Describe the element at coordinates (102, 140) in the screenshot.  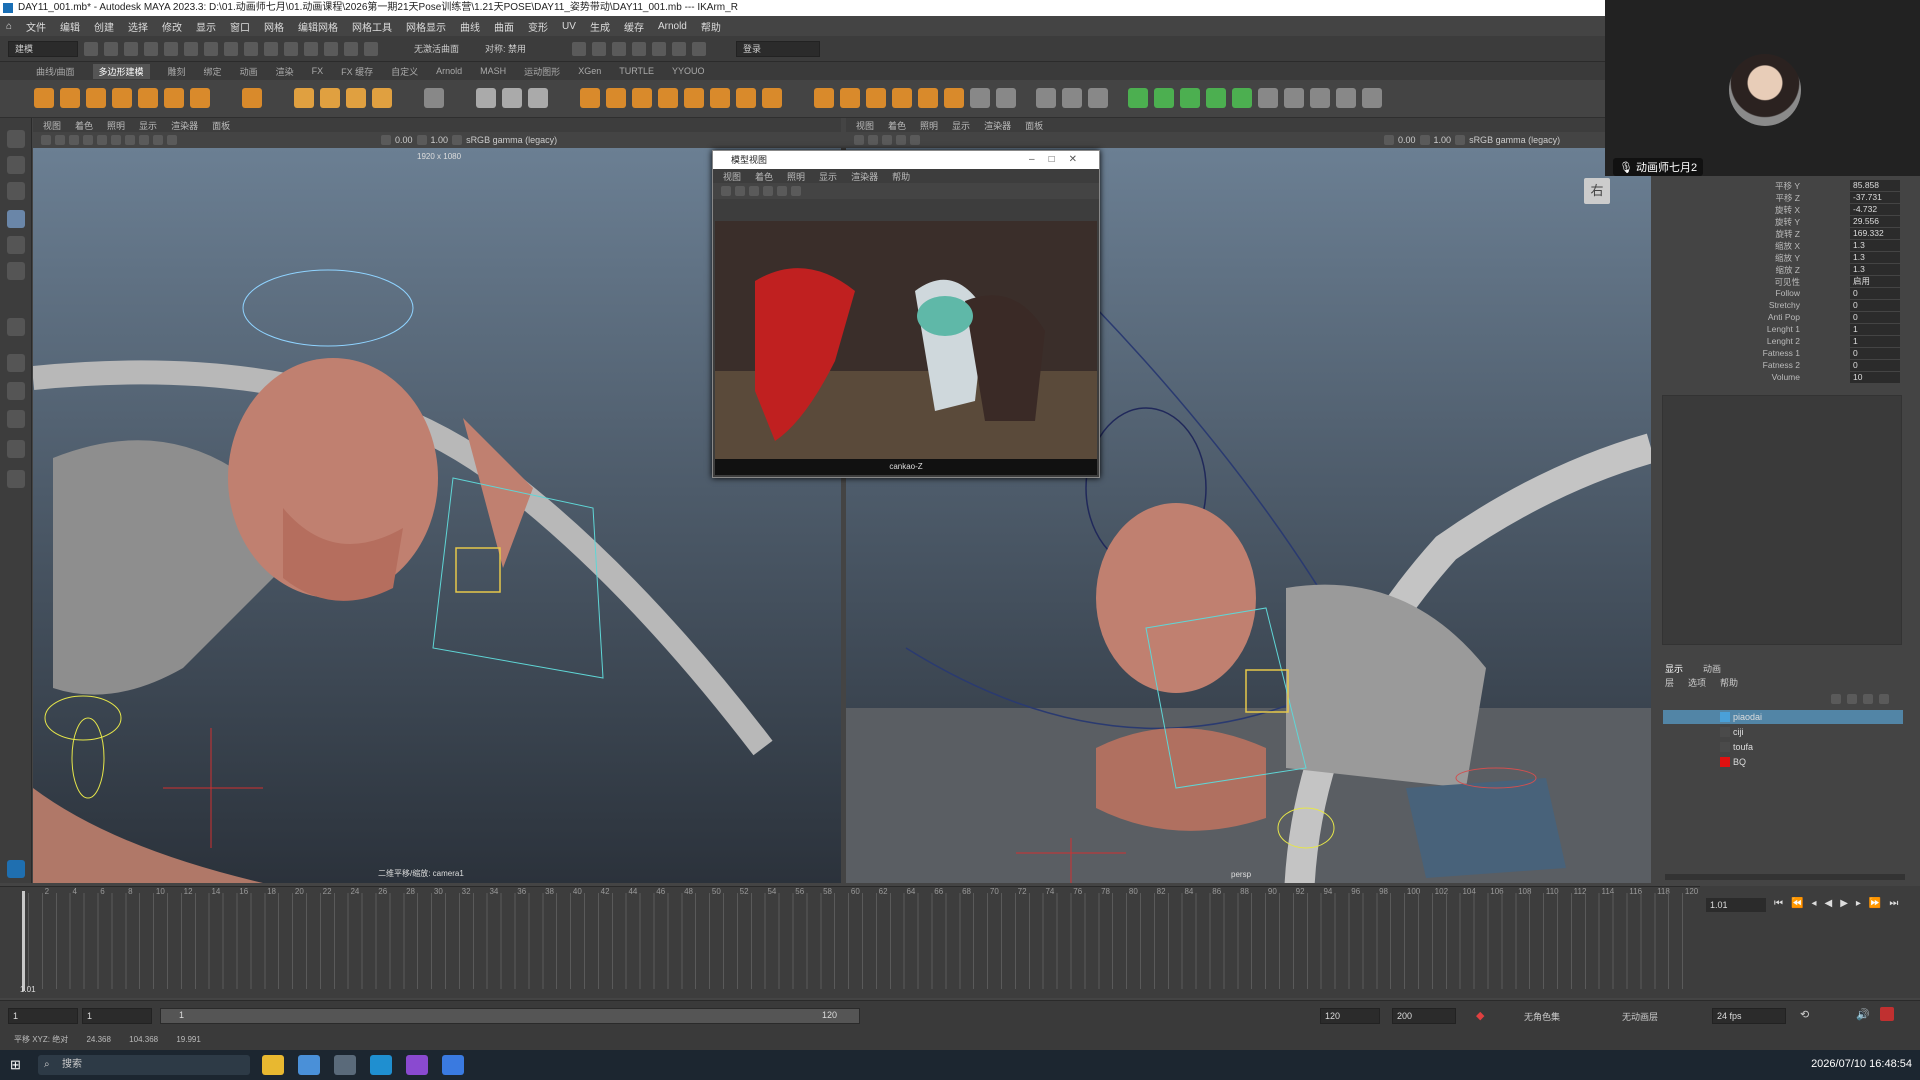
I see `lights-icon` at that location.